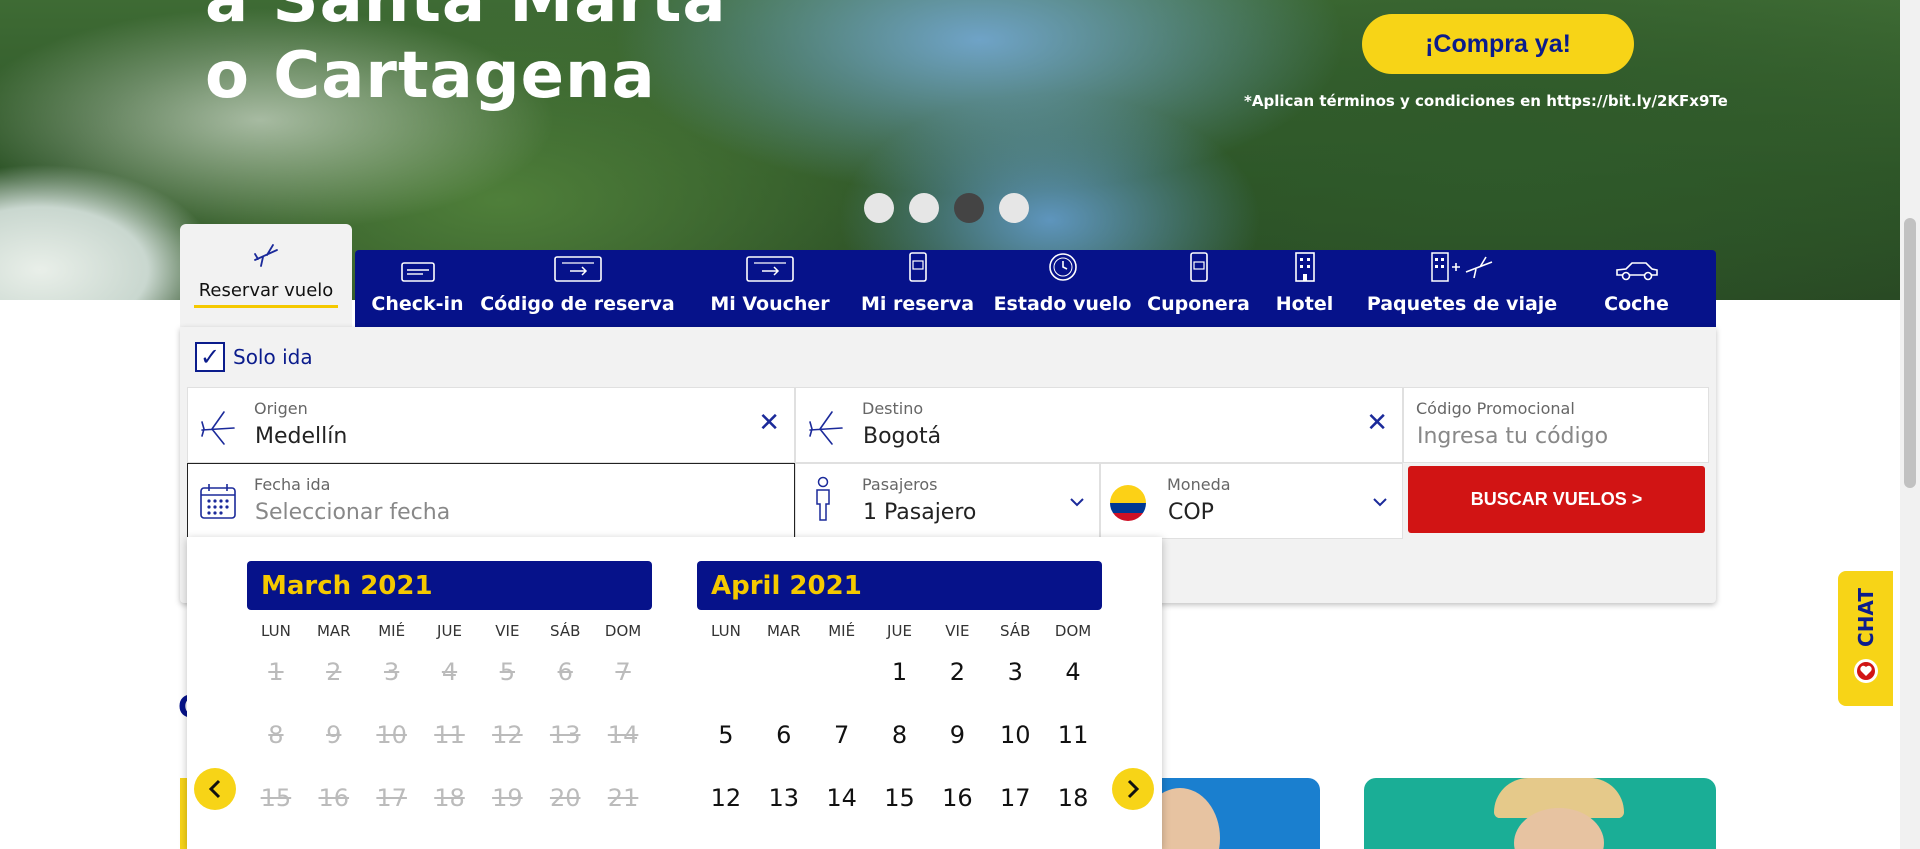 The image size is (1920, 849). What do you see at coordinates (1462, 304) in the screenshot?
I see `tab-label: Paquetes de viaje` at bounding box center [1462, 304].